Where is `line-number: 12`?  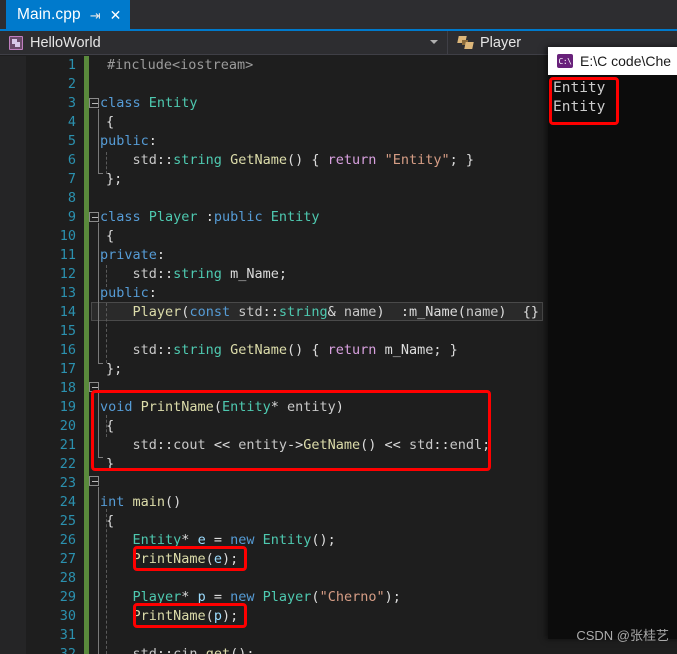
line-number: 12 is located at coordinates (67, 274).